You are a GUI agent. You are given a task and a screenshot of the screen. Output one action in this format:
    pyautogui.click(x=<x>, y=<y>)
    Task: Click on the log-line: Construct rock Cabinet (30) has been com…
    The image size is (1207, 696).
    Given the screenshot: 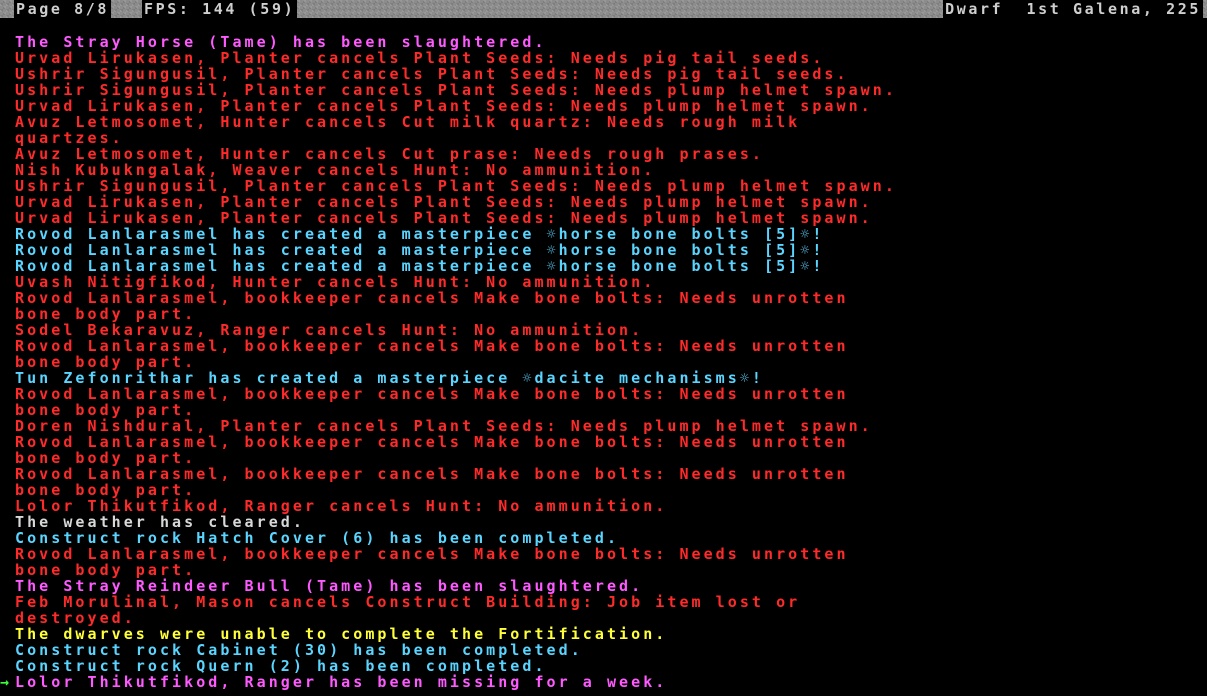 What is the action you would take?
    pyautogui.click(x=299, y=650)
    